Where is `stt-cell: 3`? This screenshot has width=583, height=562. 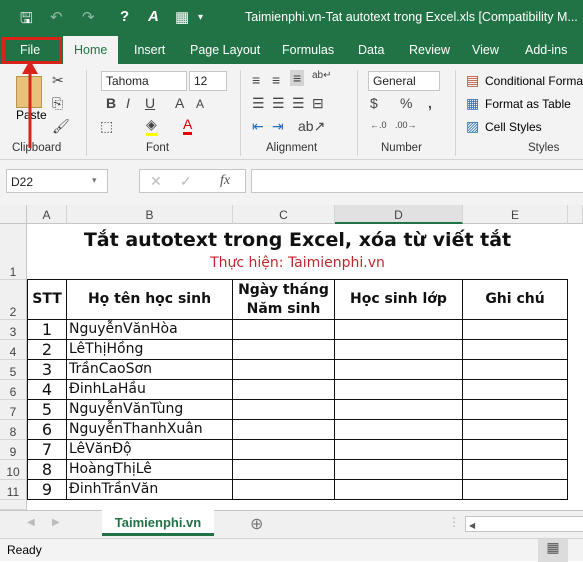 stt-cell: 3 is located at coordinates (47, 370).